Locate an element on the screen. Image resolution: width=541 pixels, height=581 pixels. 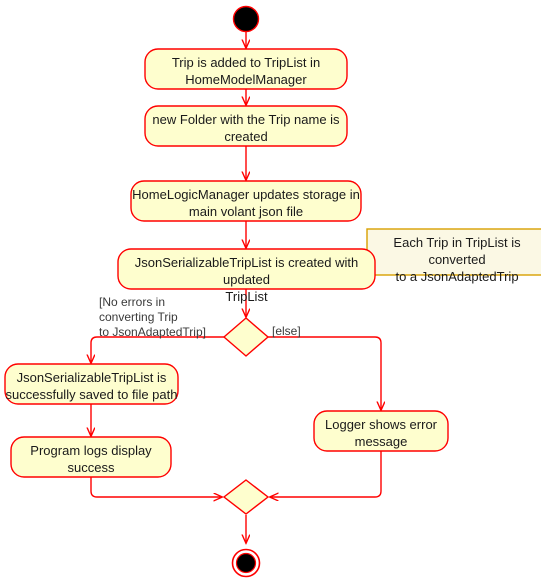
activity-box-a1 is located at coordinates (246, 69).